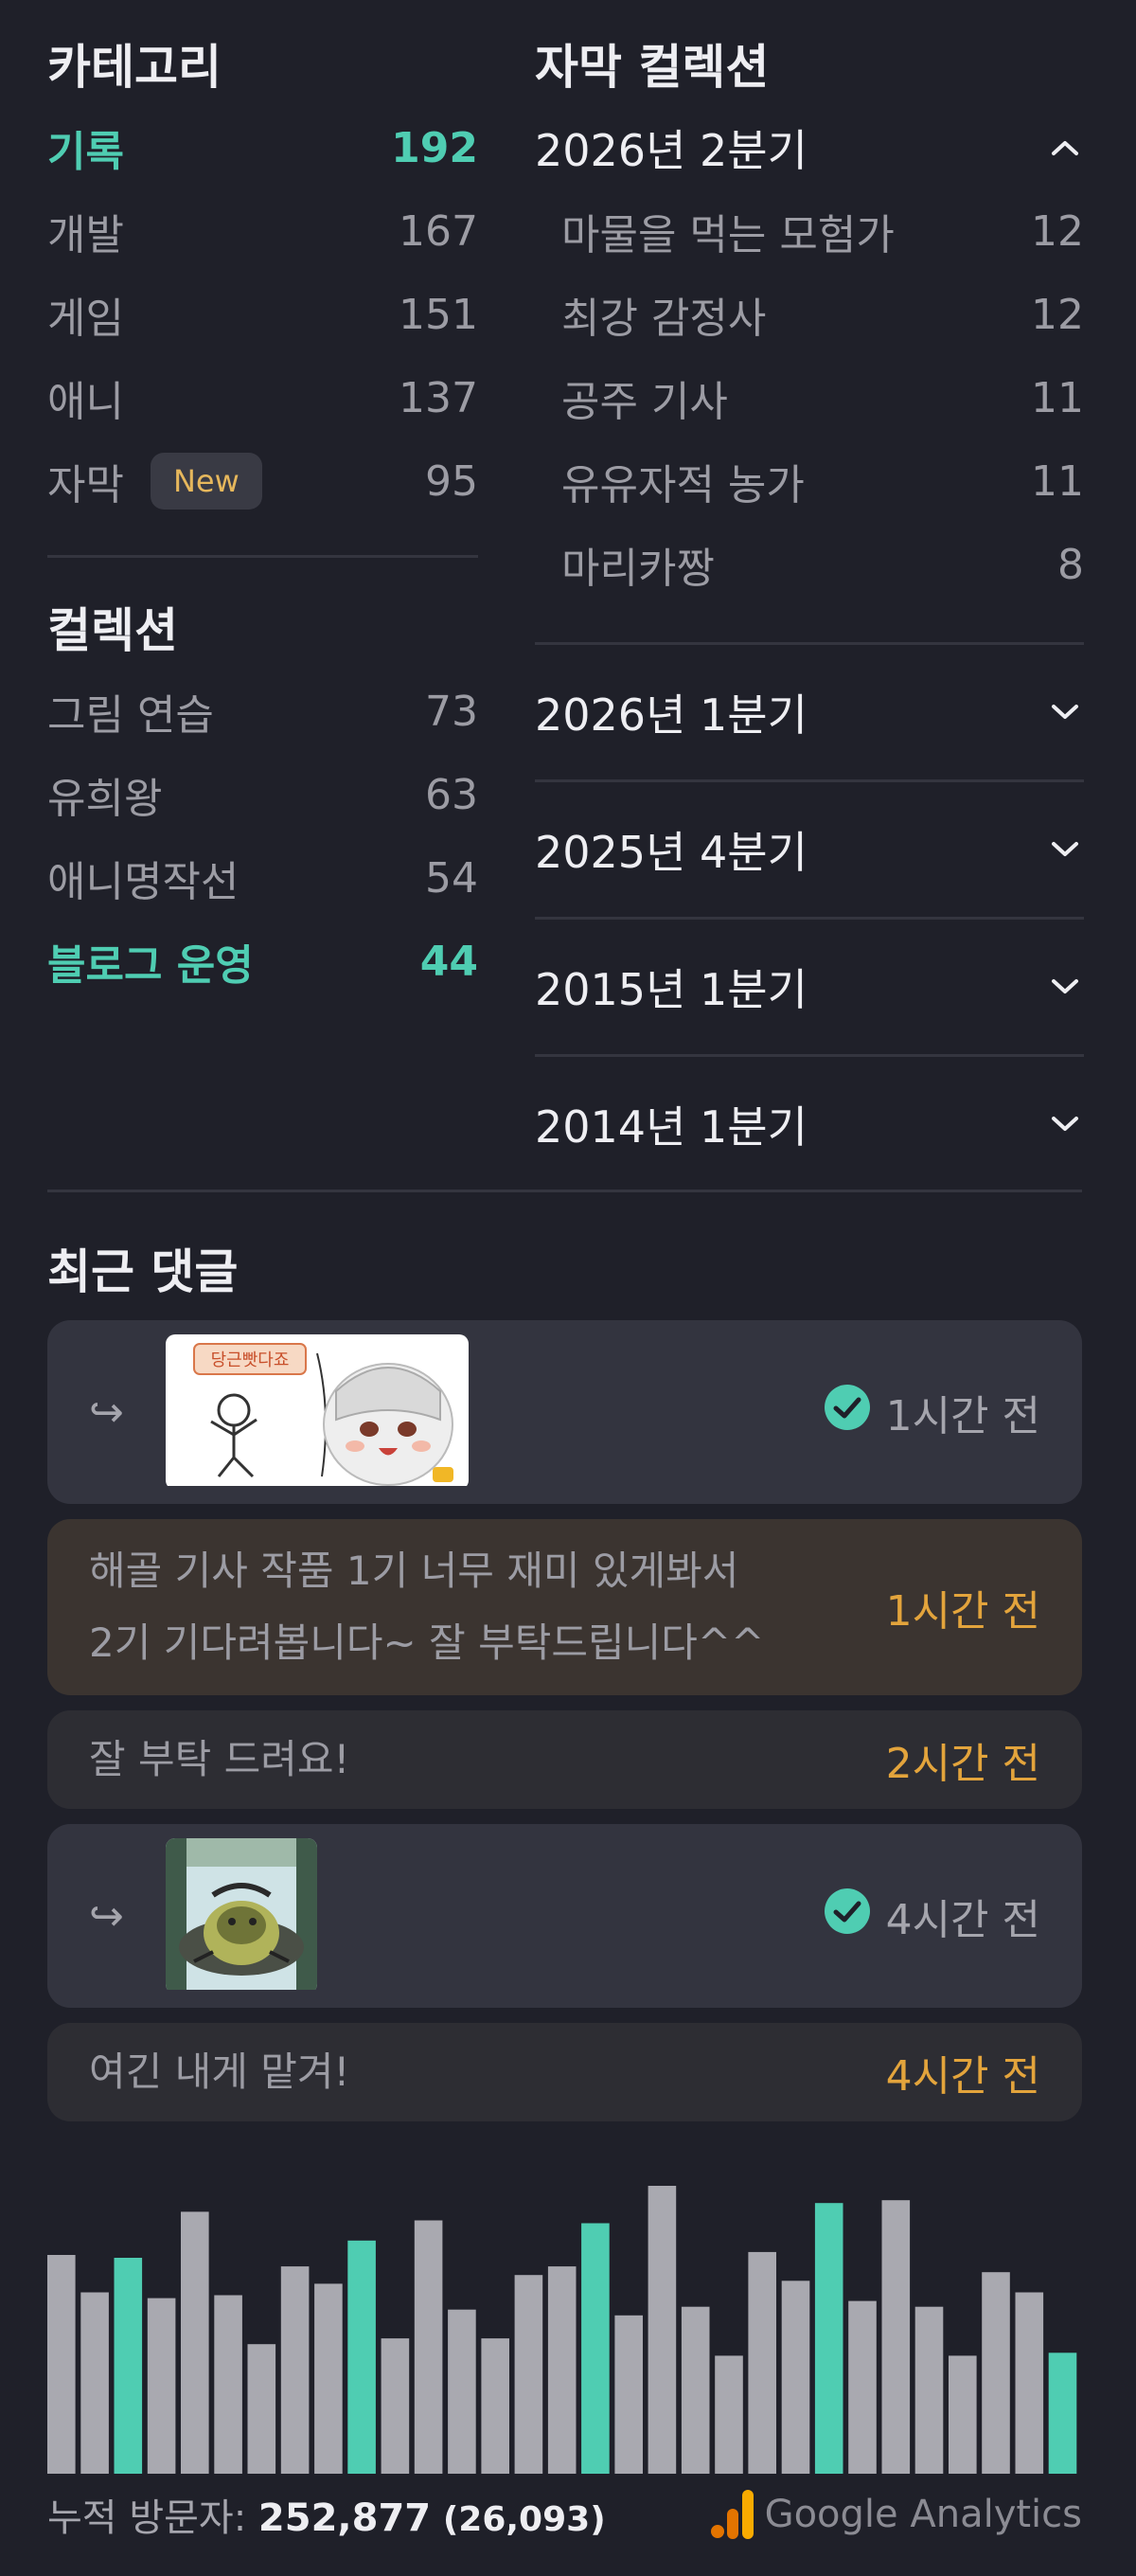 This screenshot has height=2576, width=1136. What do you see at coordinates (262, 147) in the screenshot?
I see `category-item-records: 기록 192` at bounding box center [262, 147].